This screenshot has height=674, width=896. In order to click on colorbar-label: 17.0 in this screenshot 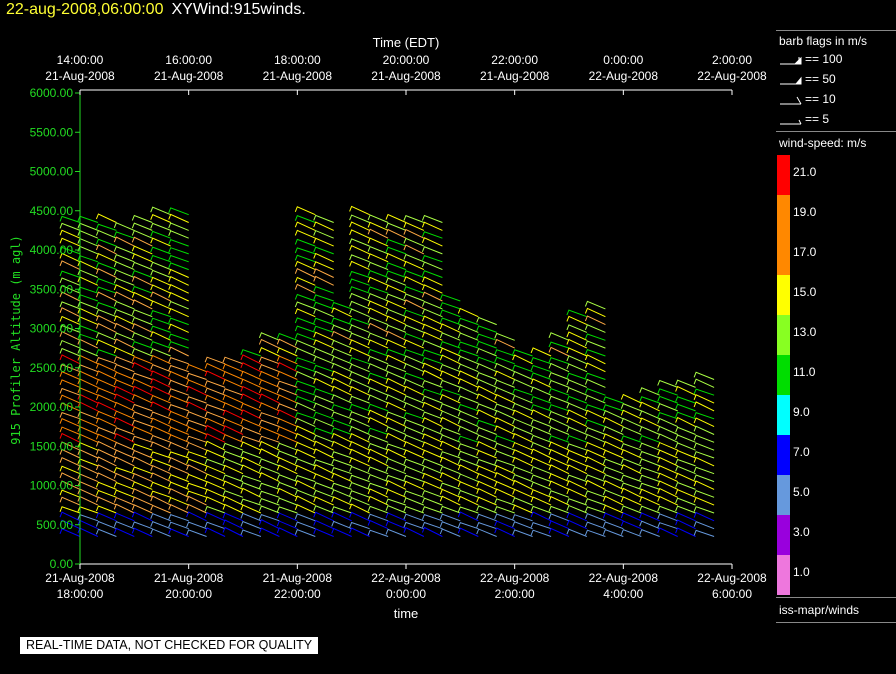, I will do `click(805, 252)`.